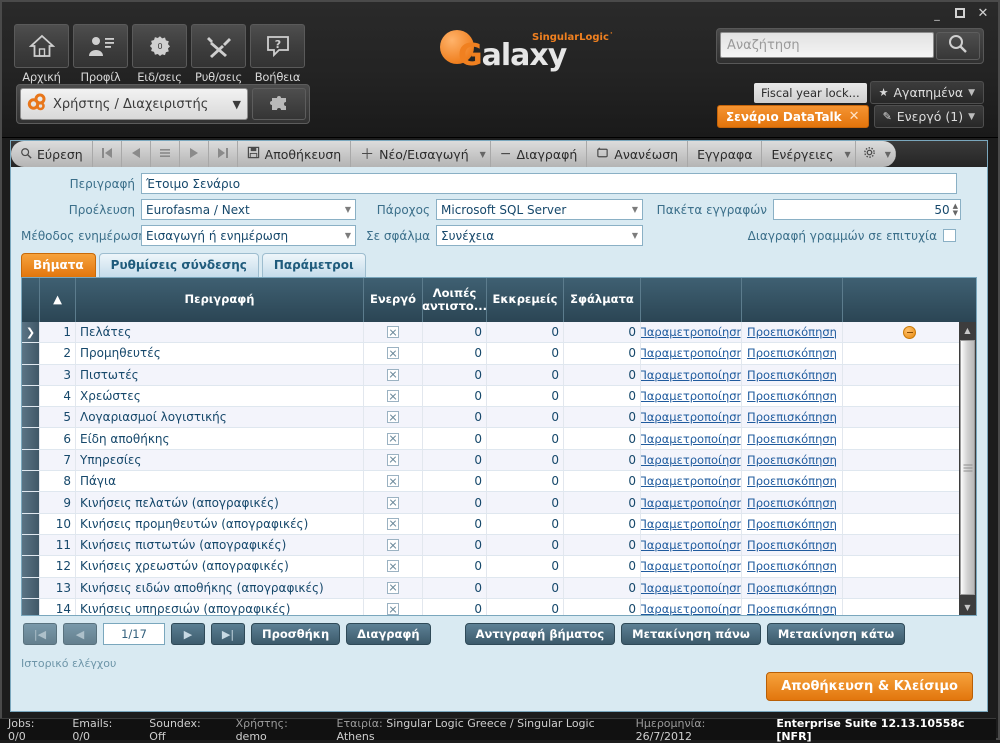  Describe the element at coordinates (499, 375) in the screenshot. I see `table-row: 3Πιστωτές000ΠαραμετροποίησηΠροεπισκόπηση` at that location.